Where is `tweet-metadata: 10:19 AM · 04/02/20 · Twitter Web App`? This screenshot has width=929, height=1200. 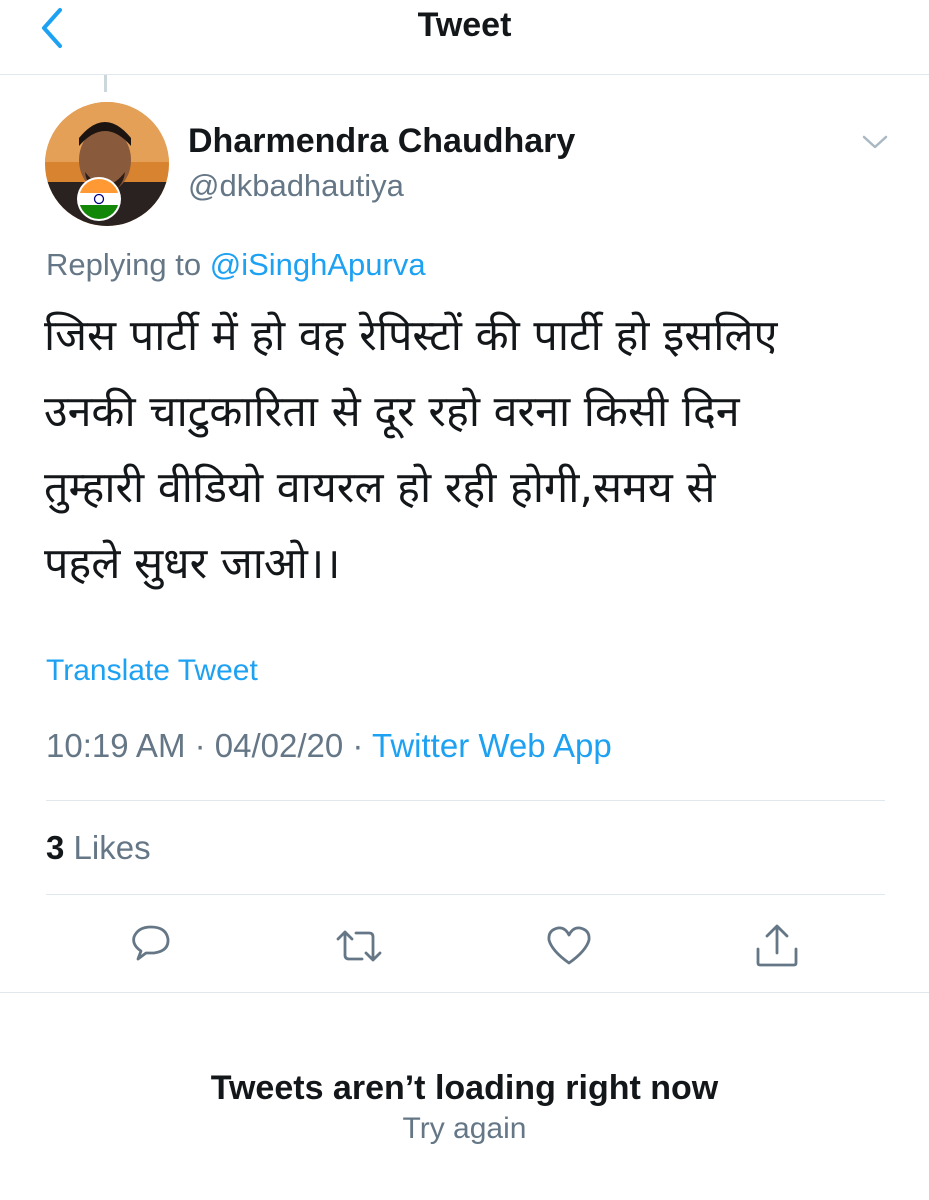
tweet-metadata: 10:19 AM · 04/02/20 · Twitter Web App is located at coordinates (329, 746).